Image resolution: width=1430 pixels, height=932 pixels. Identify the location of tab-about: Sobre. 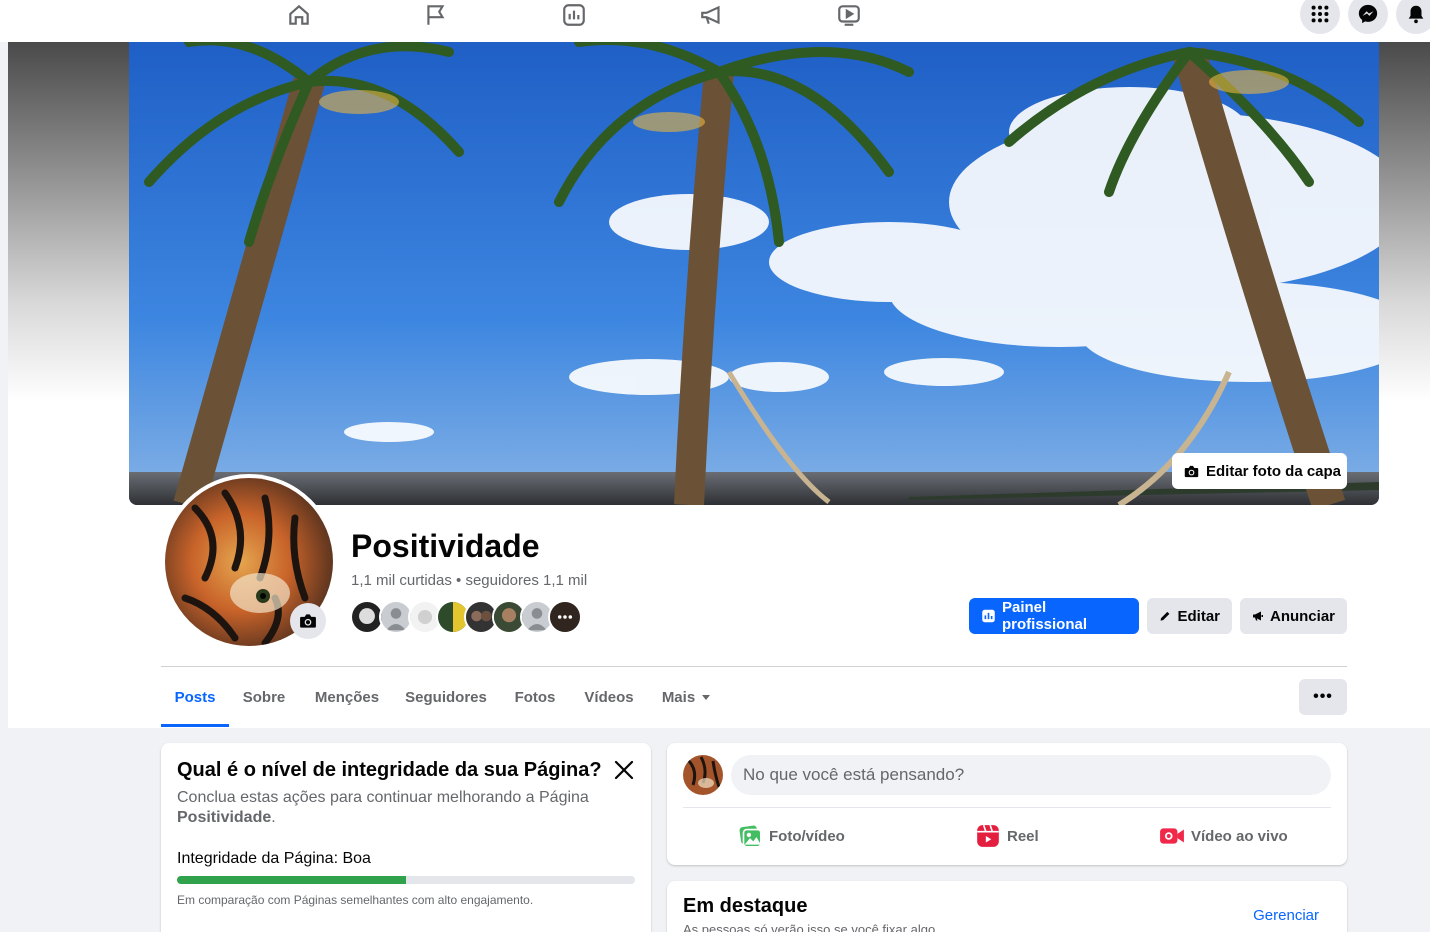
(264, 697).